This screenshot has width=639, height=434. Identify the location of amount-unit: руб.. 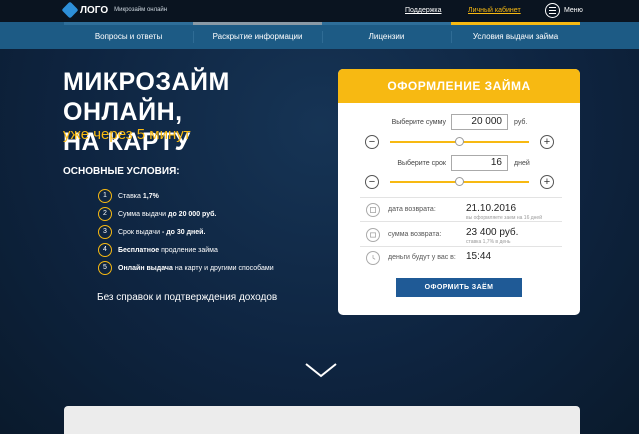
(521, 122).